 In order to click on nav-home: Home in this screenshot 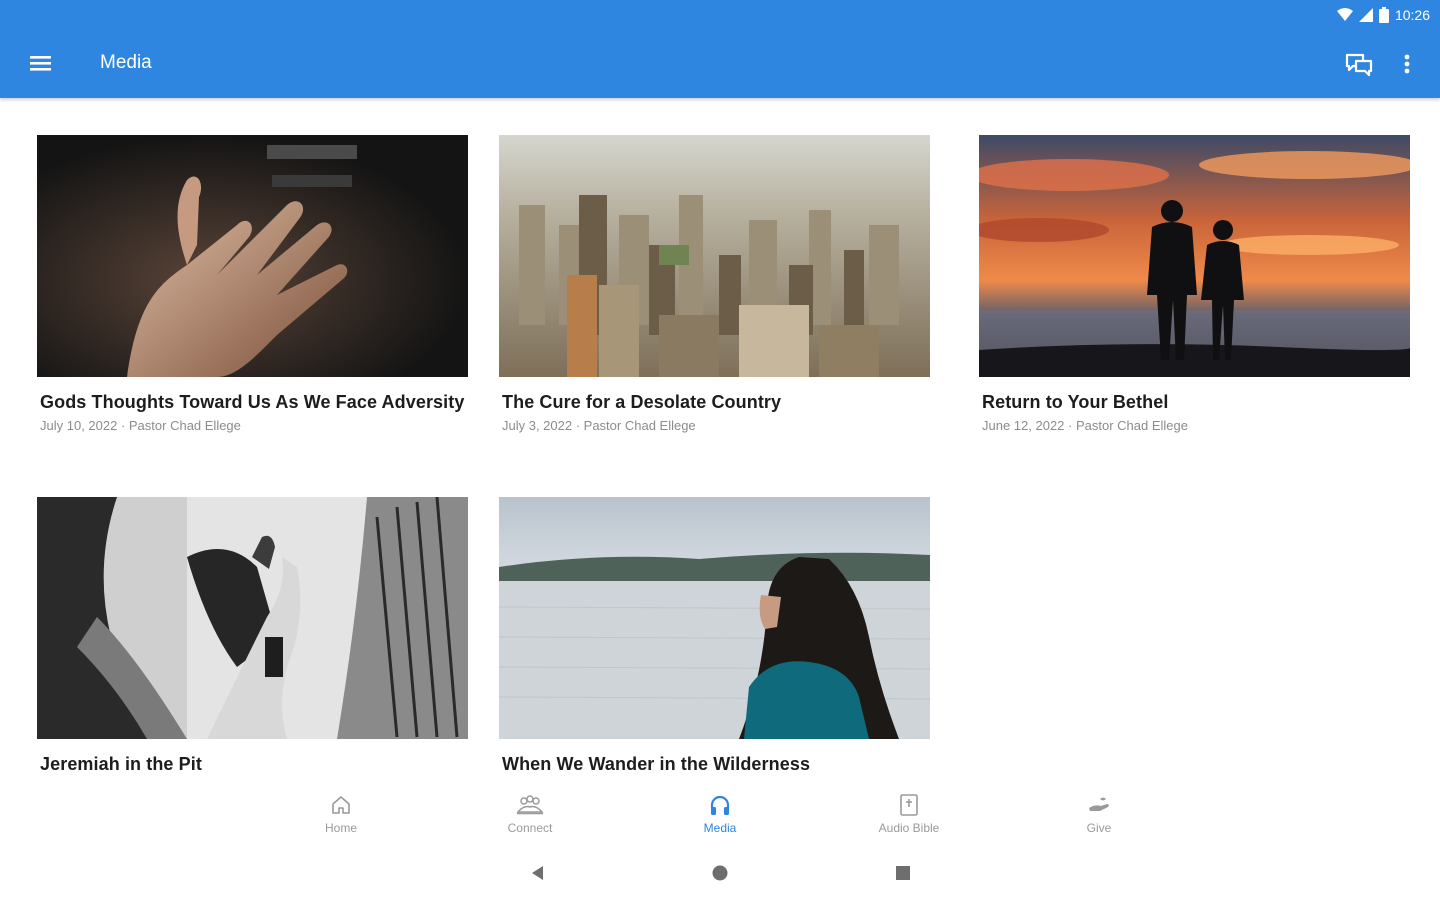, I will do `click(341, 813)`.